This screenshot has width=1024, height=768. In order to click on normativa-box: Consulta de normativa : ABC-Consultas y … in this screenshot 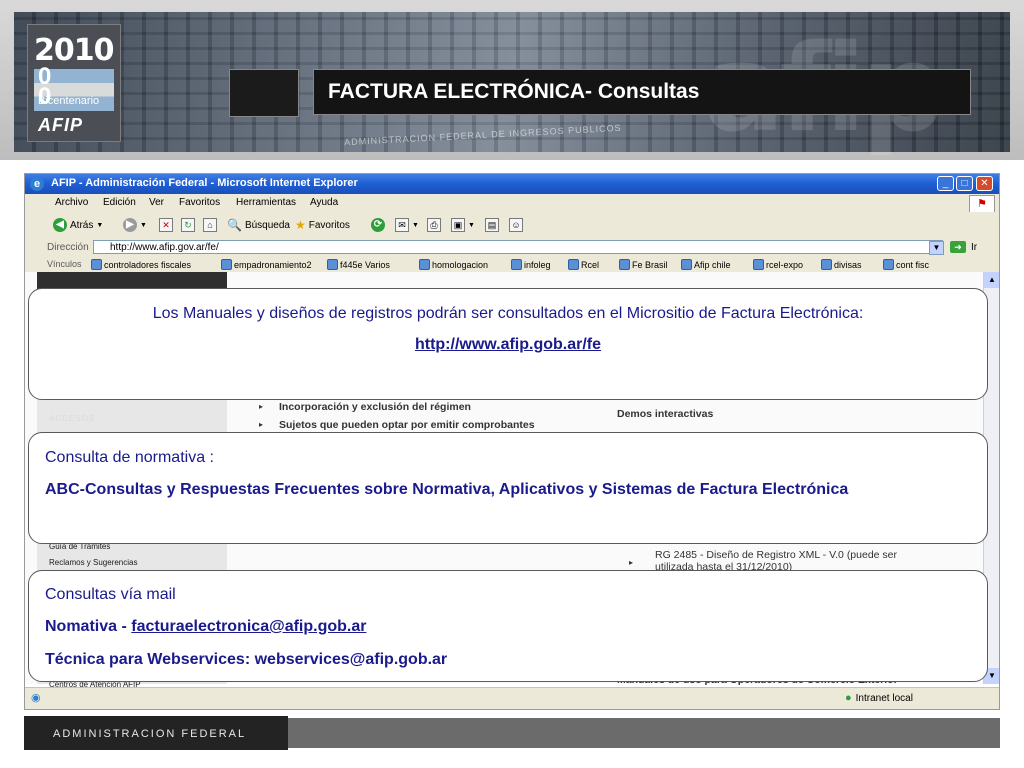, I will do `click(508, 488)`.